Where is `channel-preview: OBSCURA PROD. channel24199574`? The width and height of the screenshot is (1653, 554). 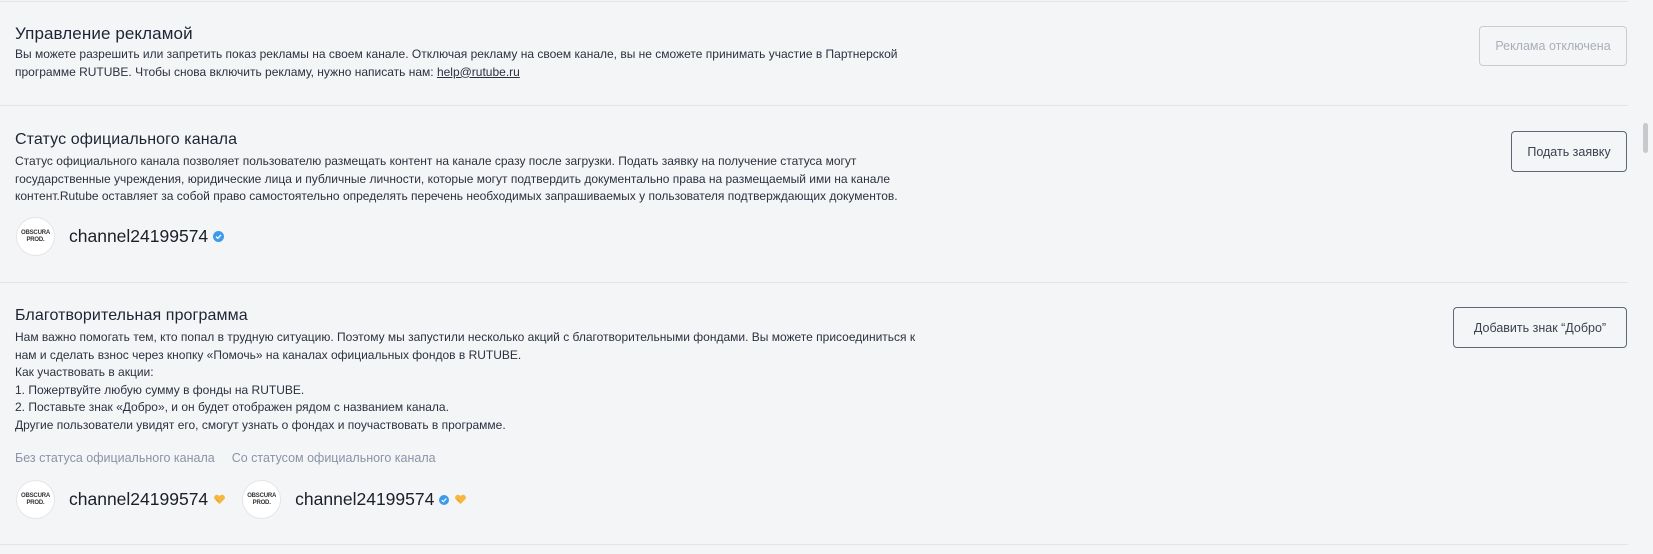
channel-preview: OBSCURA PROD. channel24199574 is located at coordinates (120, 236).